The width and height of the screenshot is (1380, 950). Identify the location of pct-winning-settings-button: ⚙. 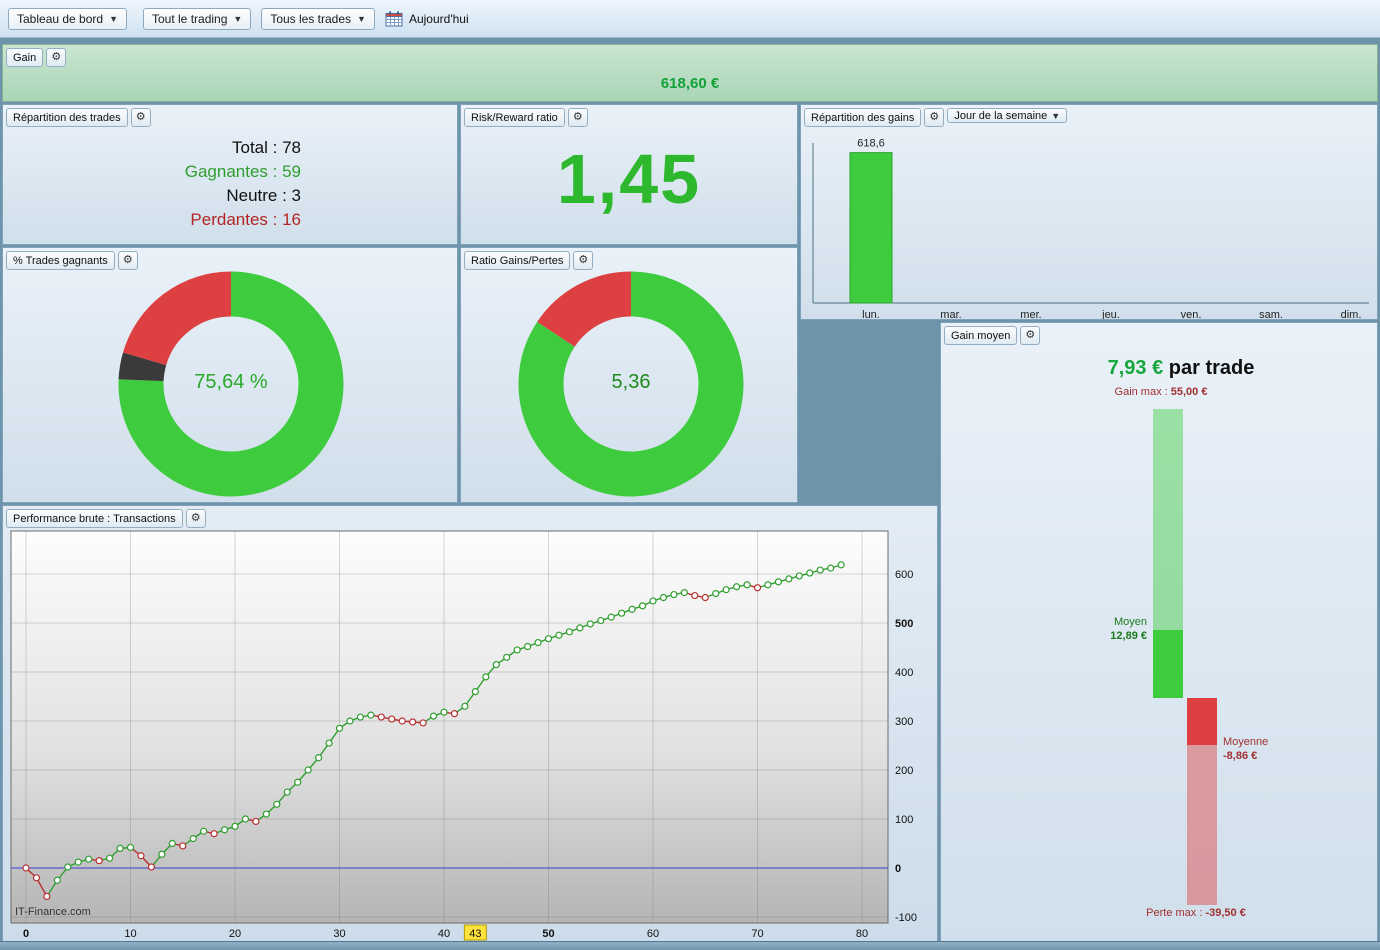
(127, 260).